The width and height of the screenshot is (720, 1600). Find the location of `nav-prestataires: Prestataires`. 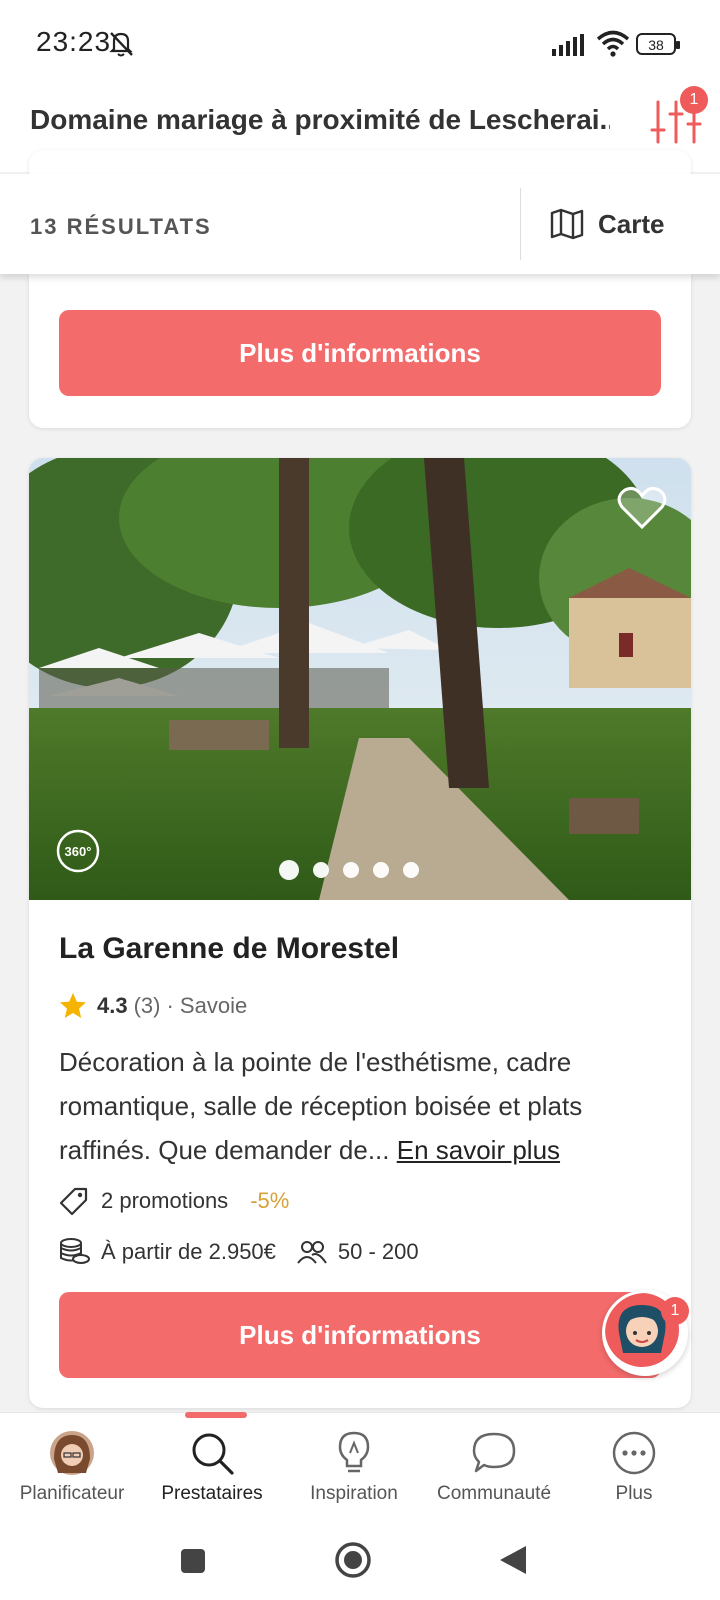

nav-prestataires: Prestataires is located at coordinates (212, 1467).